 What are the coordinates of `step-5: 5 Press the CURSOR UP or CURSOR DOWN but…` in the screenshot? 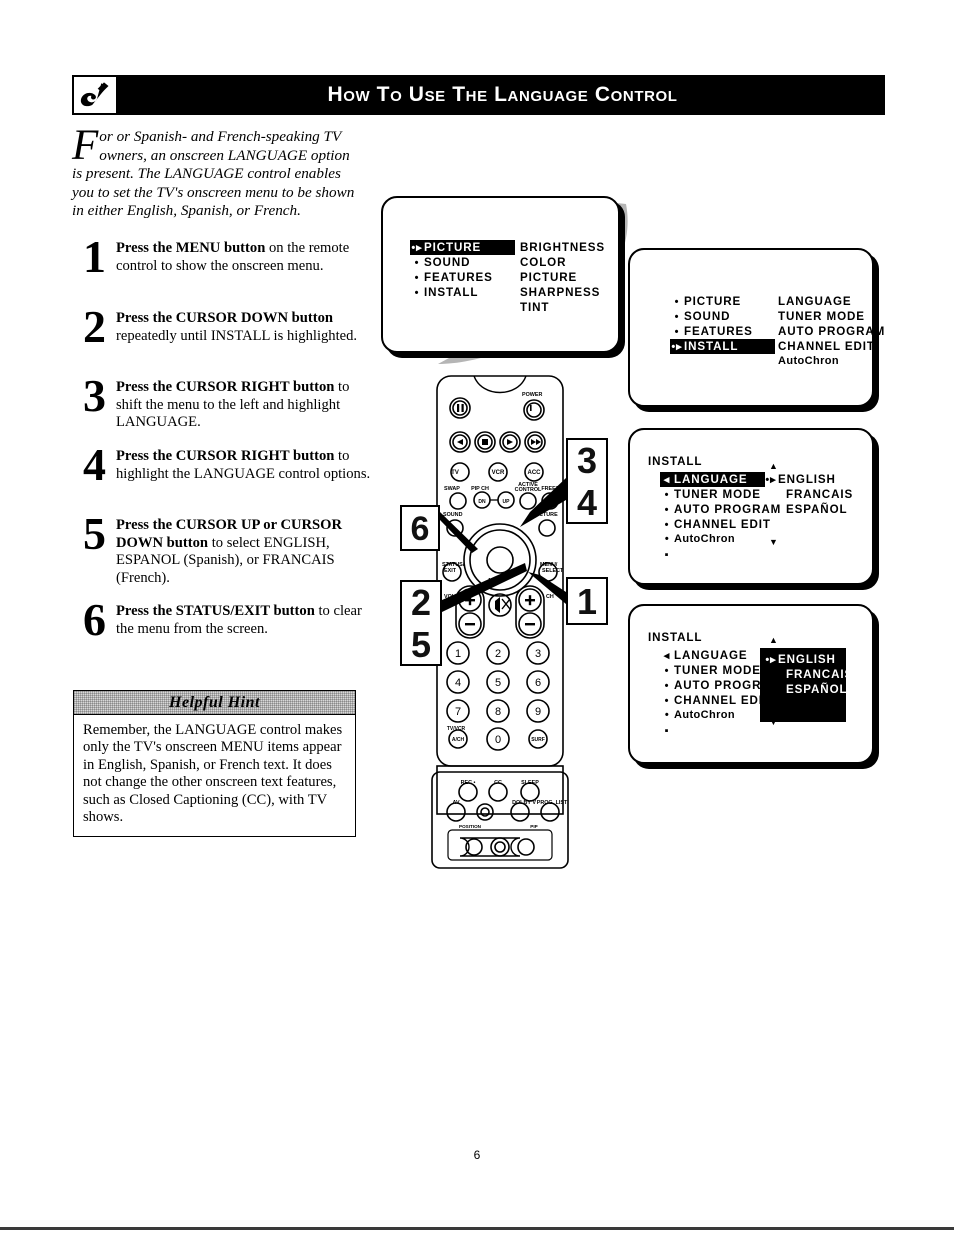 It's located at (222, 549).